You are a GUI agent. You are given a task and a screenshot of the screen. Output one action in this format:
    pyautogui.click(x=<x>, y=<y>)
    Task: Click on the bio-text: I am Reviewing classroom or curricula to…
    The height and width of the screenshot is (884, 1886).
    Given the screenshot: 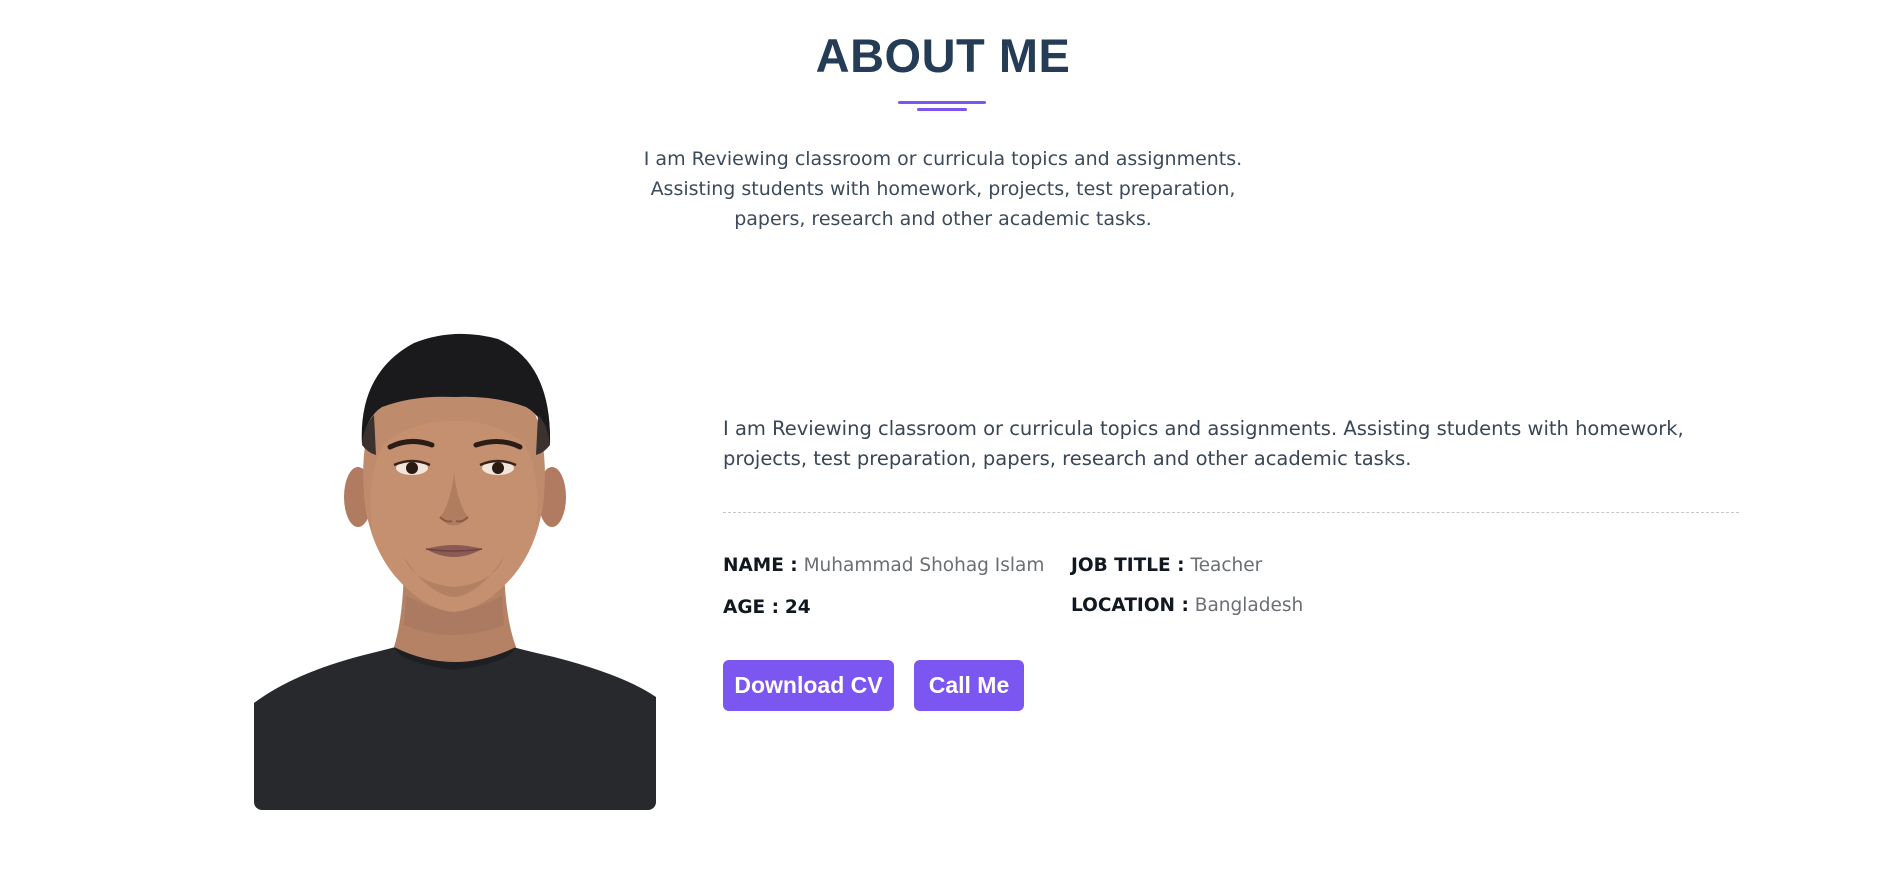 What is the action you would take?
    pyautogui.click(x=1203, y=443)
    